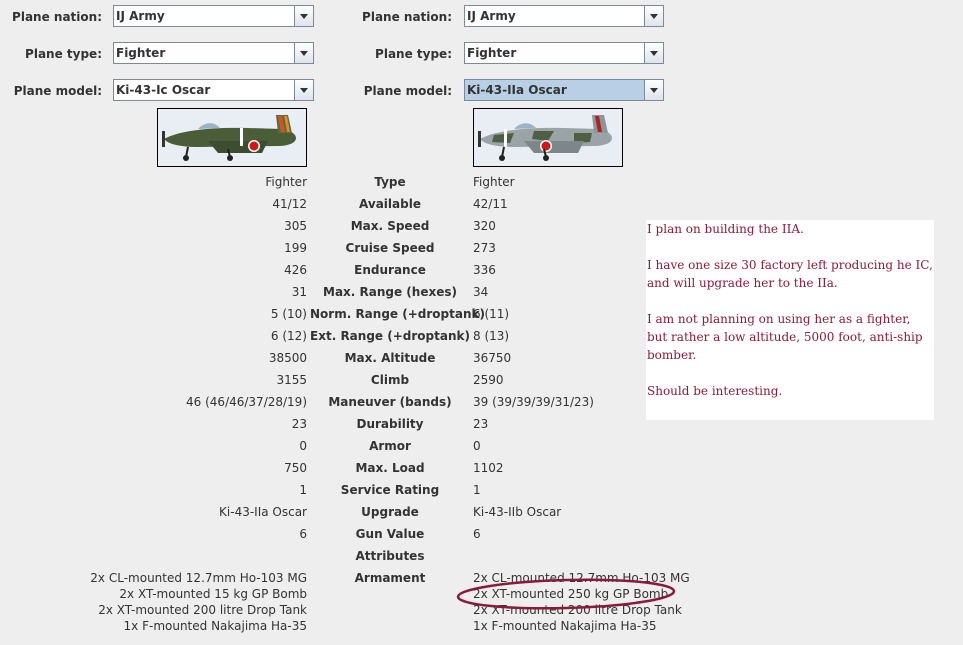  Describe the element at coordinates (491, 314) in the screenshot. I see `right-stat-value: 6 (11)` at that location.